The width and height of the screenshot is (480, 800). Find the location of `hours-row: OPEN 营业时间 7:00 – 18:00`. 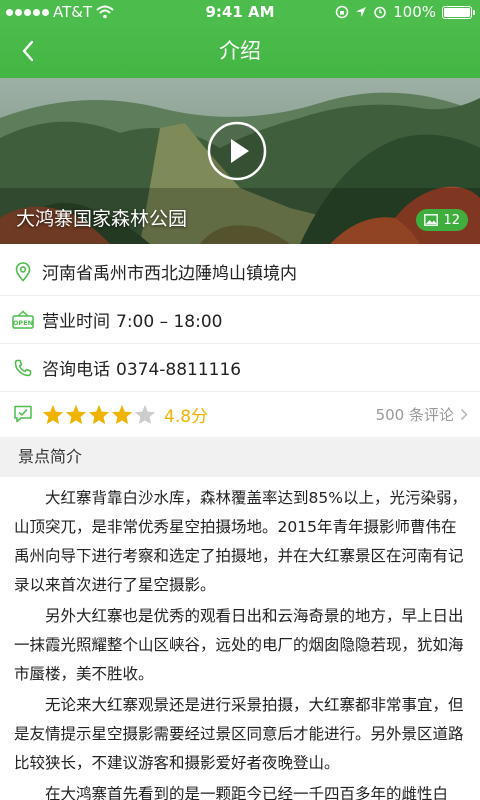

hours-row: OPEN 营业时间 7:00 – 18:00 is located at coordinates (240, 320).